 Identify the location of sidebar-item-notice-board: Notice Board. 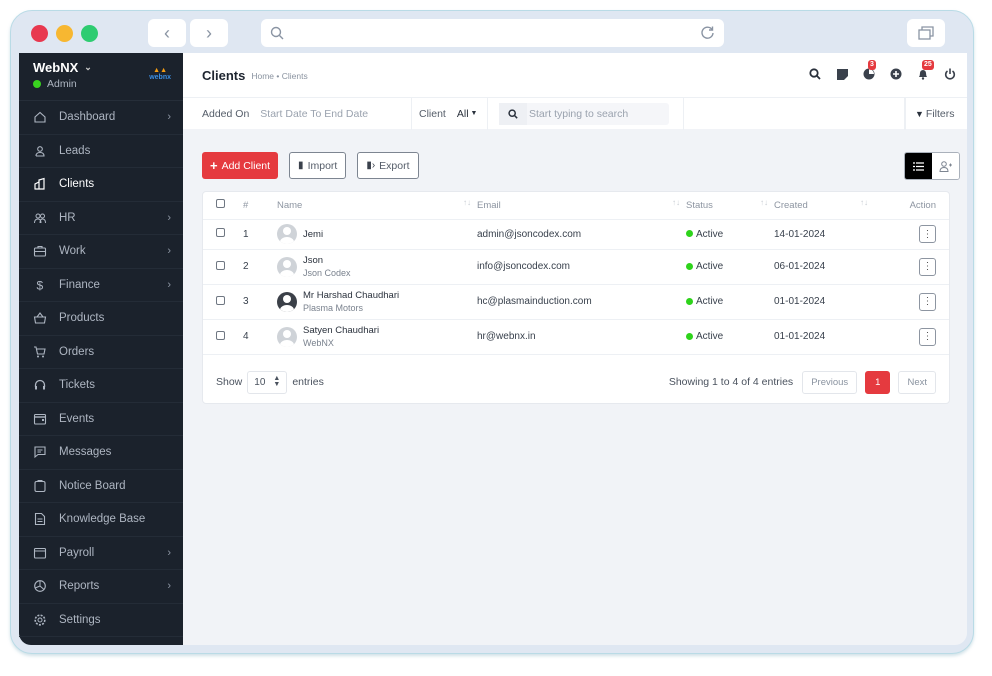
(101, 486).